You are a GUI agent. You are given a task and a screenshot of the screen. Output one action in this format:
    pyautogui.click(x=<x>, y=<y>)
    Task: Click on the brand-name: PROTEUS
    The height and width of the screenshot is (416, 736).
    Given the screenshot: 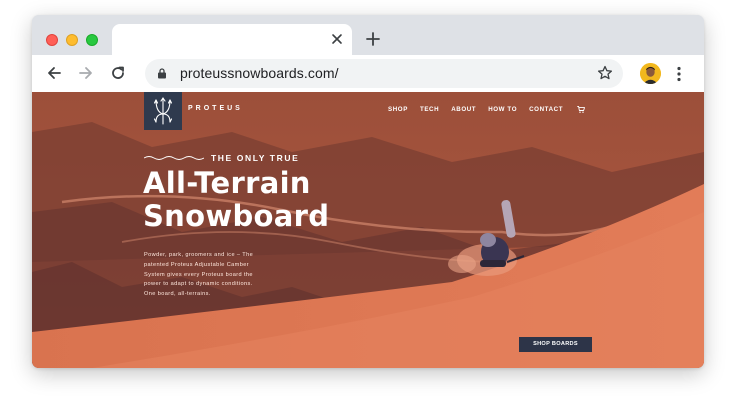 What is the action you would take?
    pyautogui.click(x=215, y=108)
    